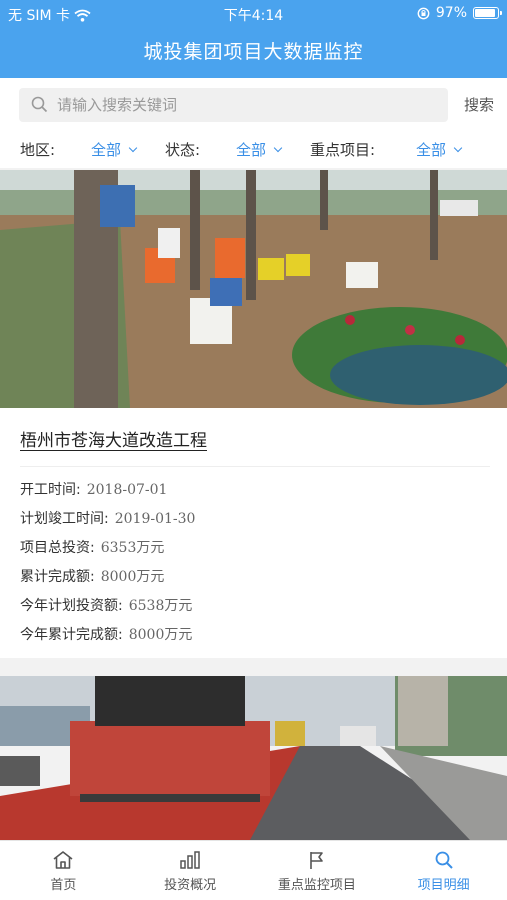 Image resolution: width=507 pixels, height=900 pixels. I want to click on home-icon, so click(63, 860).